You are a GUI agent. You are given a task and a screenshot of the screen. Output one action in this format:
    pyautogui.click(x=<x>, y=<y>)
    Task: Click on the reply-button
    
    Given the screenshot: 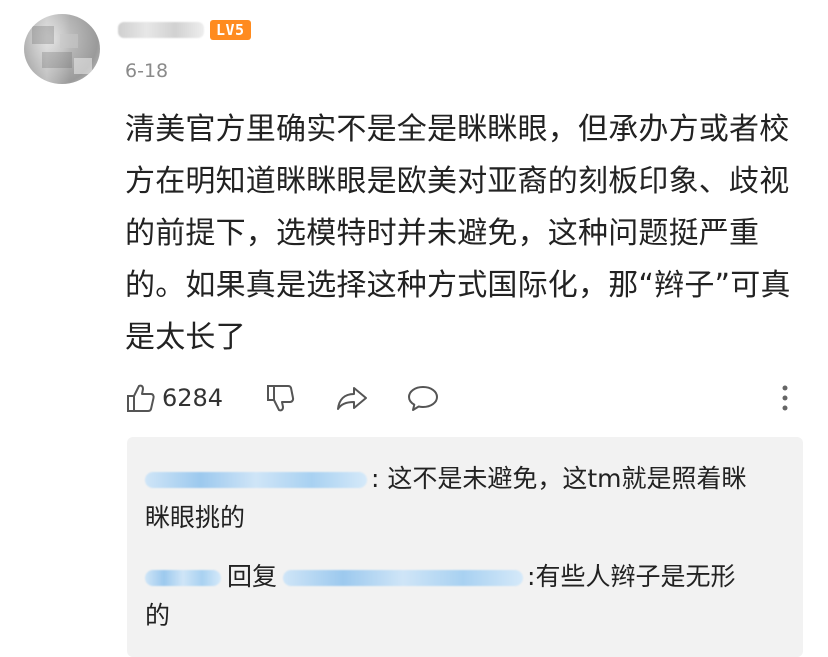 What is the action you would take?
    pyautogui.click(x=423, y=398)
    